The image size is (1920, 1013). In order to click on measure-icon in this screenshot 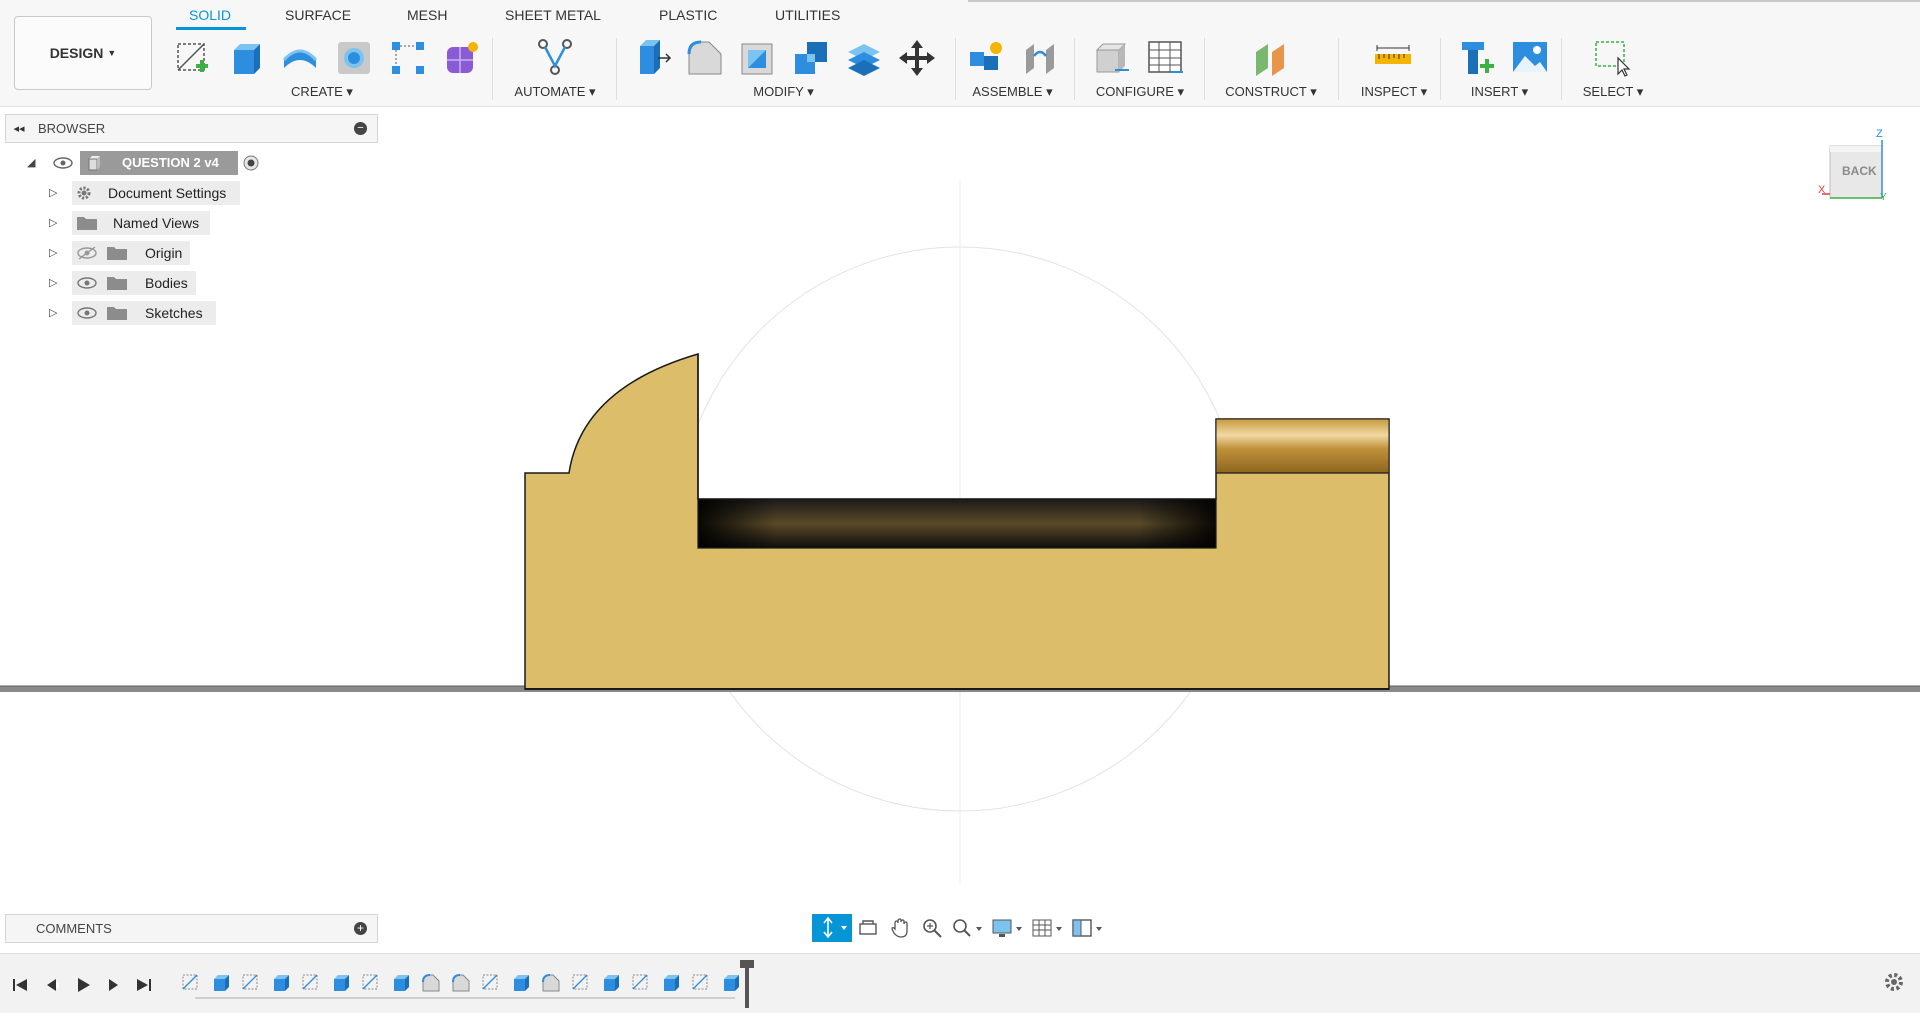, I will do `click(1393, 58)`.